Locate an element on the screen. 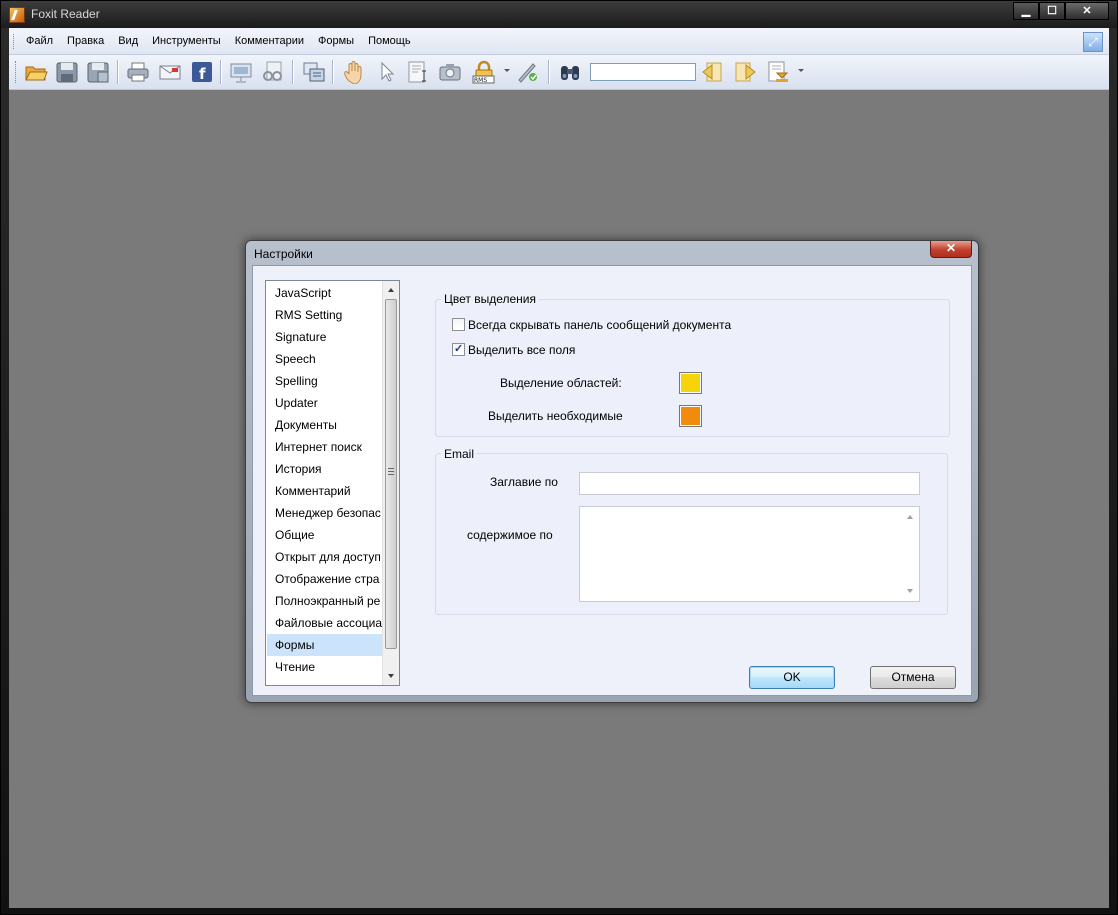  svg-text: f is located at coordinates (202, 74).